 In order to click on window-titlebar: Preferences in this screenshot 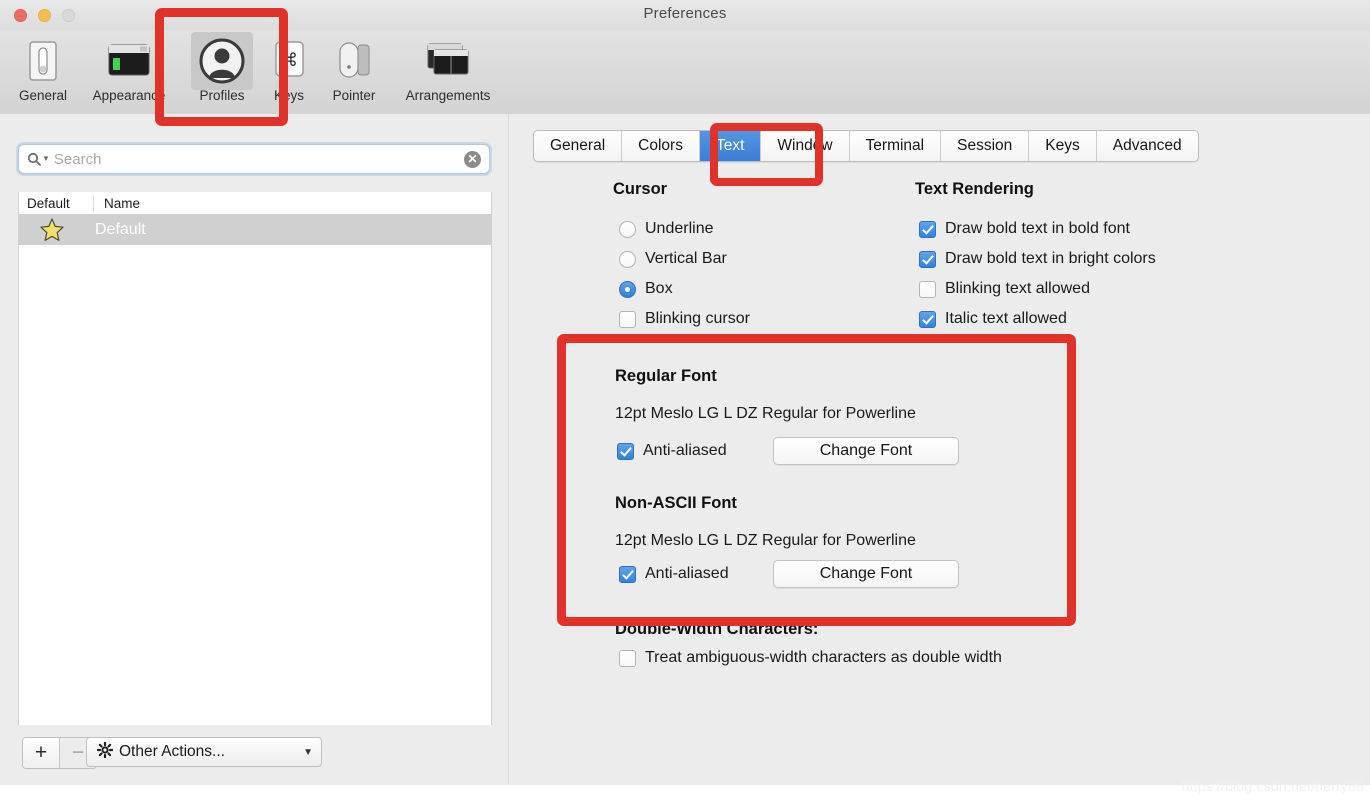, I will do `click(685, 15)`.